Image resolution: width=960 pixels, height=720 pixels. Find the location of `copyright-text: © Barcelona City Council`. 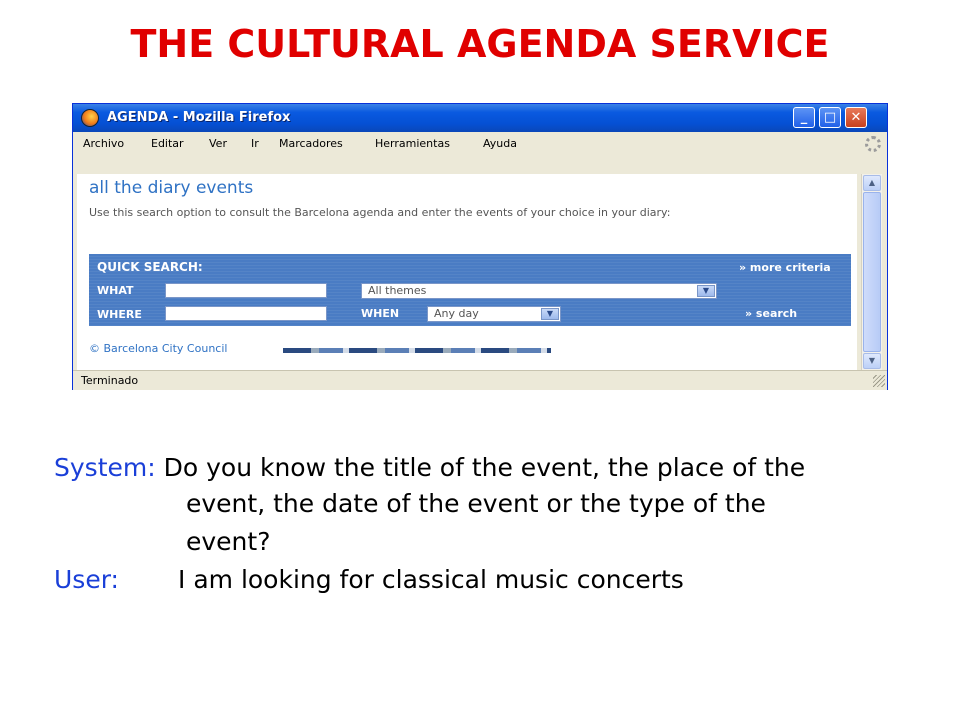

copyright-text: © Barcelona City Council is located at coordinates (158, 348).